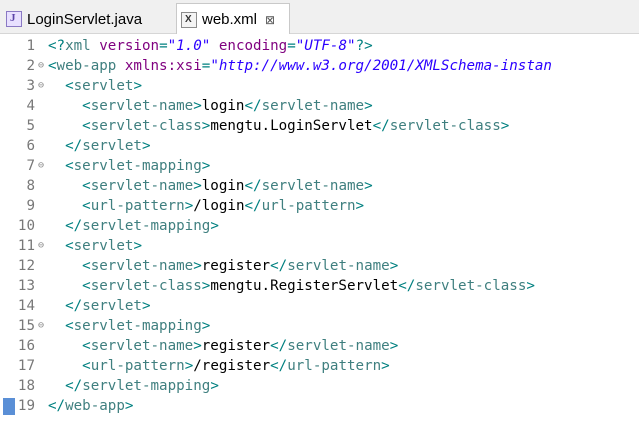  What do you see at coordinates (219, 366) in the screenshot?
I see `code-text: <url-pattern>/register</url-pattern>` at bounding box center [219, 366].